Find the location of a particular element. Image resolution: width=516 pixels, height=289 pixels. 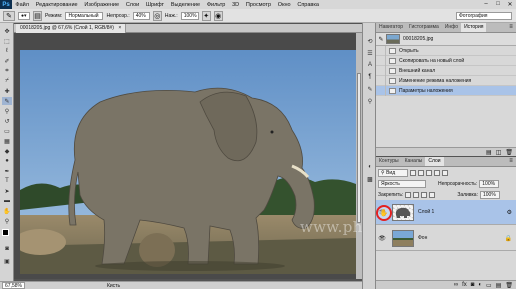

quick-selection-tool-icon: ✐ is located at coordinates (7, 61).